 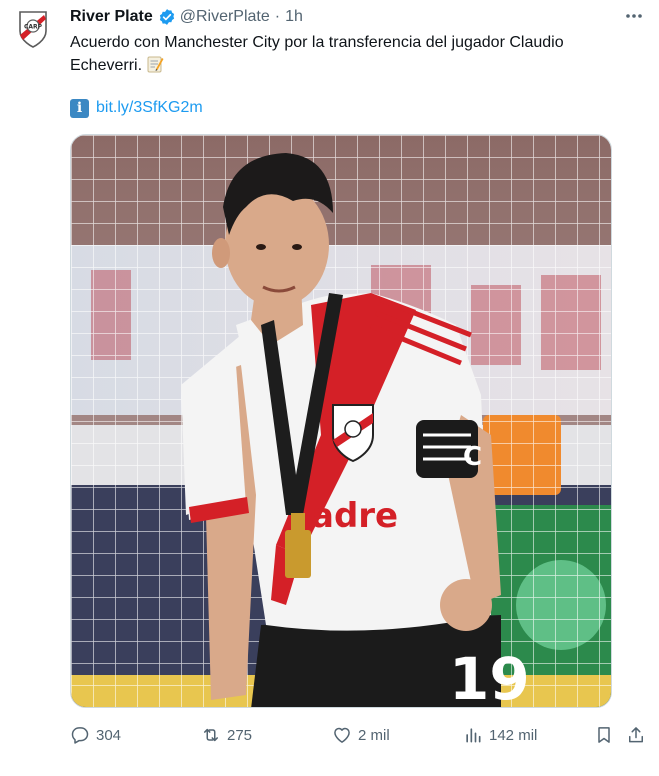 I want to click on bookmark-icon, so click(x=604, y=735).